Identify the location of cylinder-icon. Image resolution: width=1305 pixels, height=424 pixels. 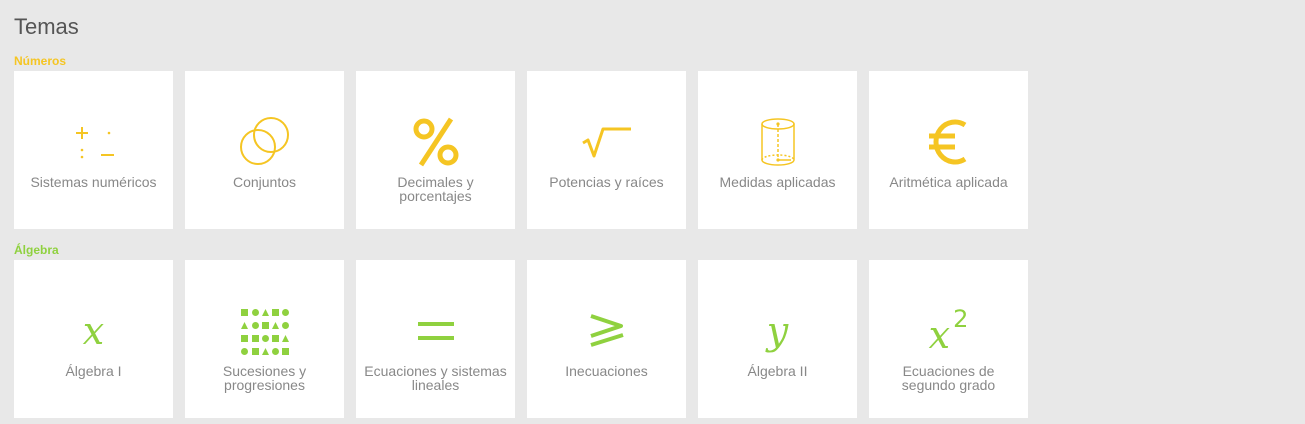
(777, 142).